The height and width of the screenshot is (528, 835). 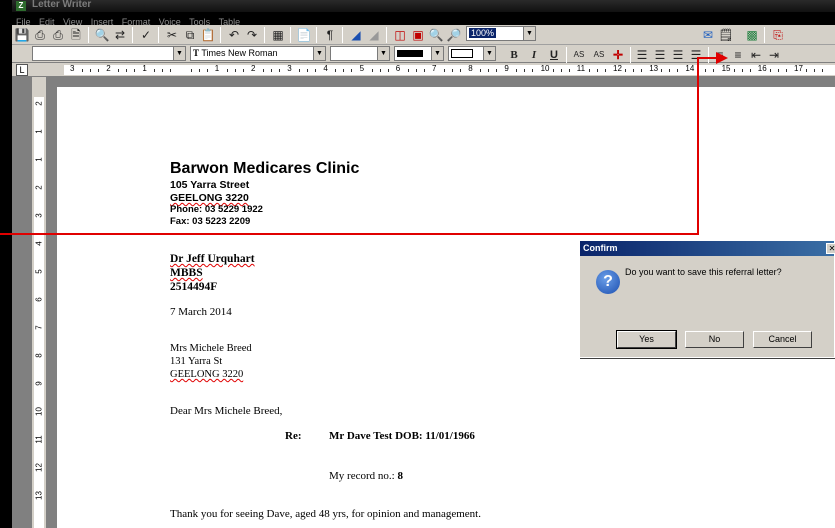 What do you see at coordinates (109, 53) in the screenshot?
I see `style-select: ▼` at bounding box center [109, 53].